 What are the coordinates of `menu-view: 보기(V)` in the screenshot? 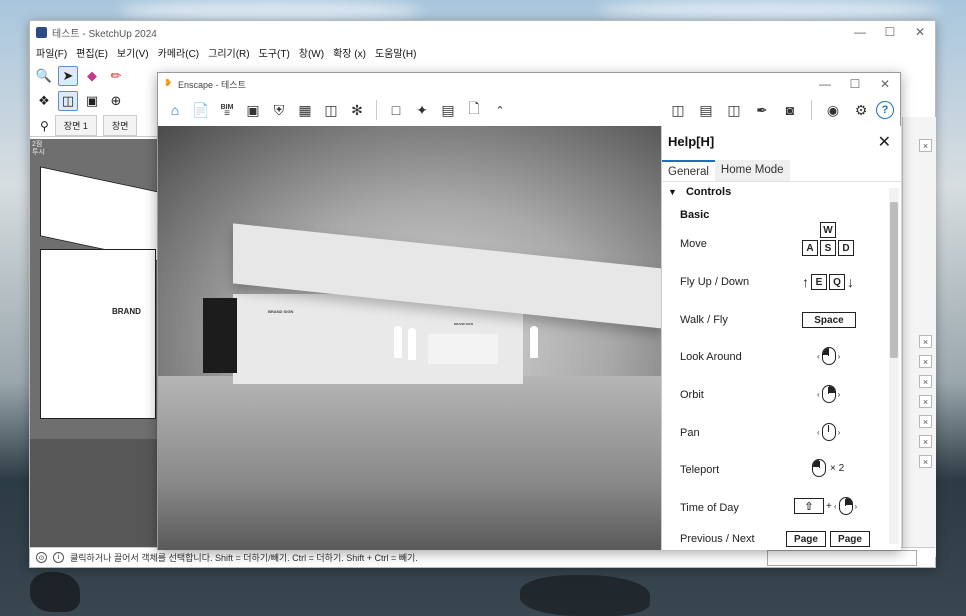 It's located at (133, 52).